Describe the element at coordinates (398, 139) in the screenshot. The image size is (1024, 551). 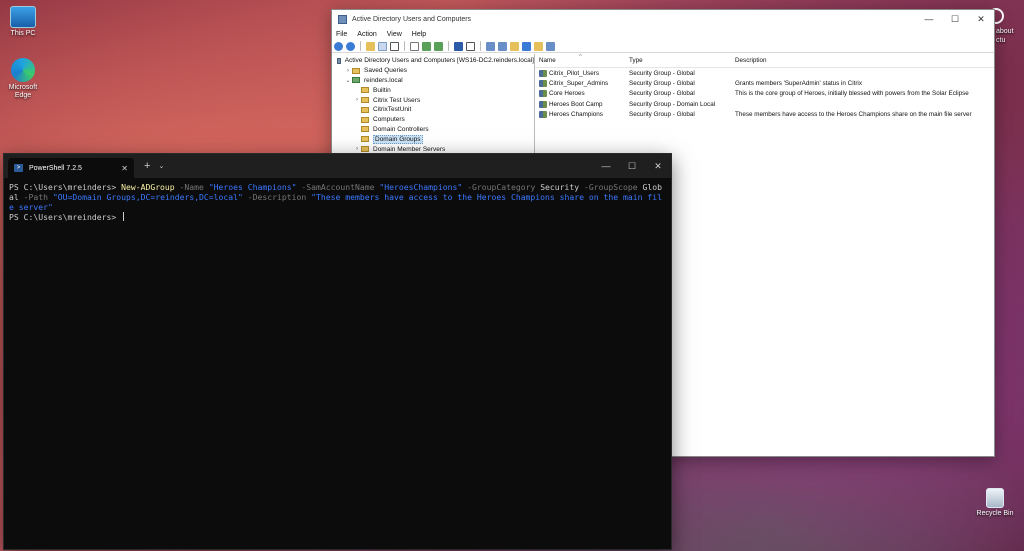
I see `tree-item-label: Domain Groups` at that location.